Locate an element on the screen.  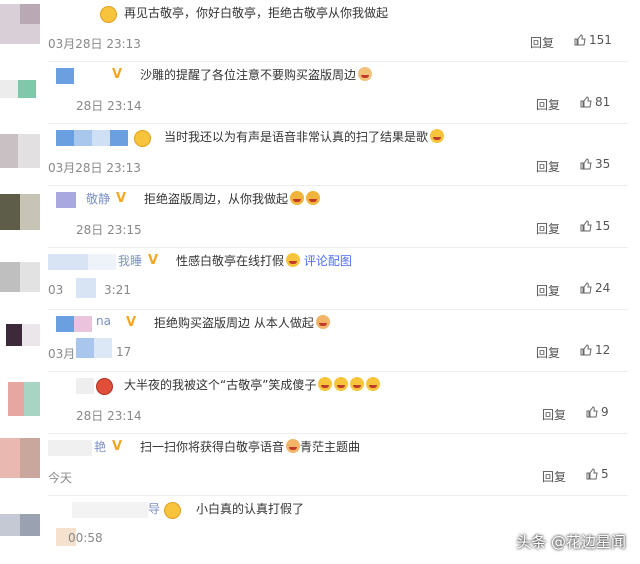
username-visible: 艳 is located at coordinates (100, 446).